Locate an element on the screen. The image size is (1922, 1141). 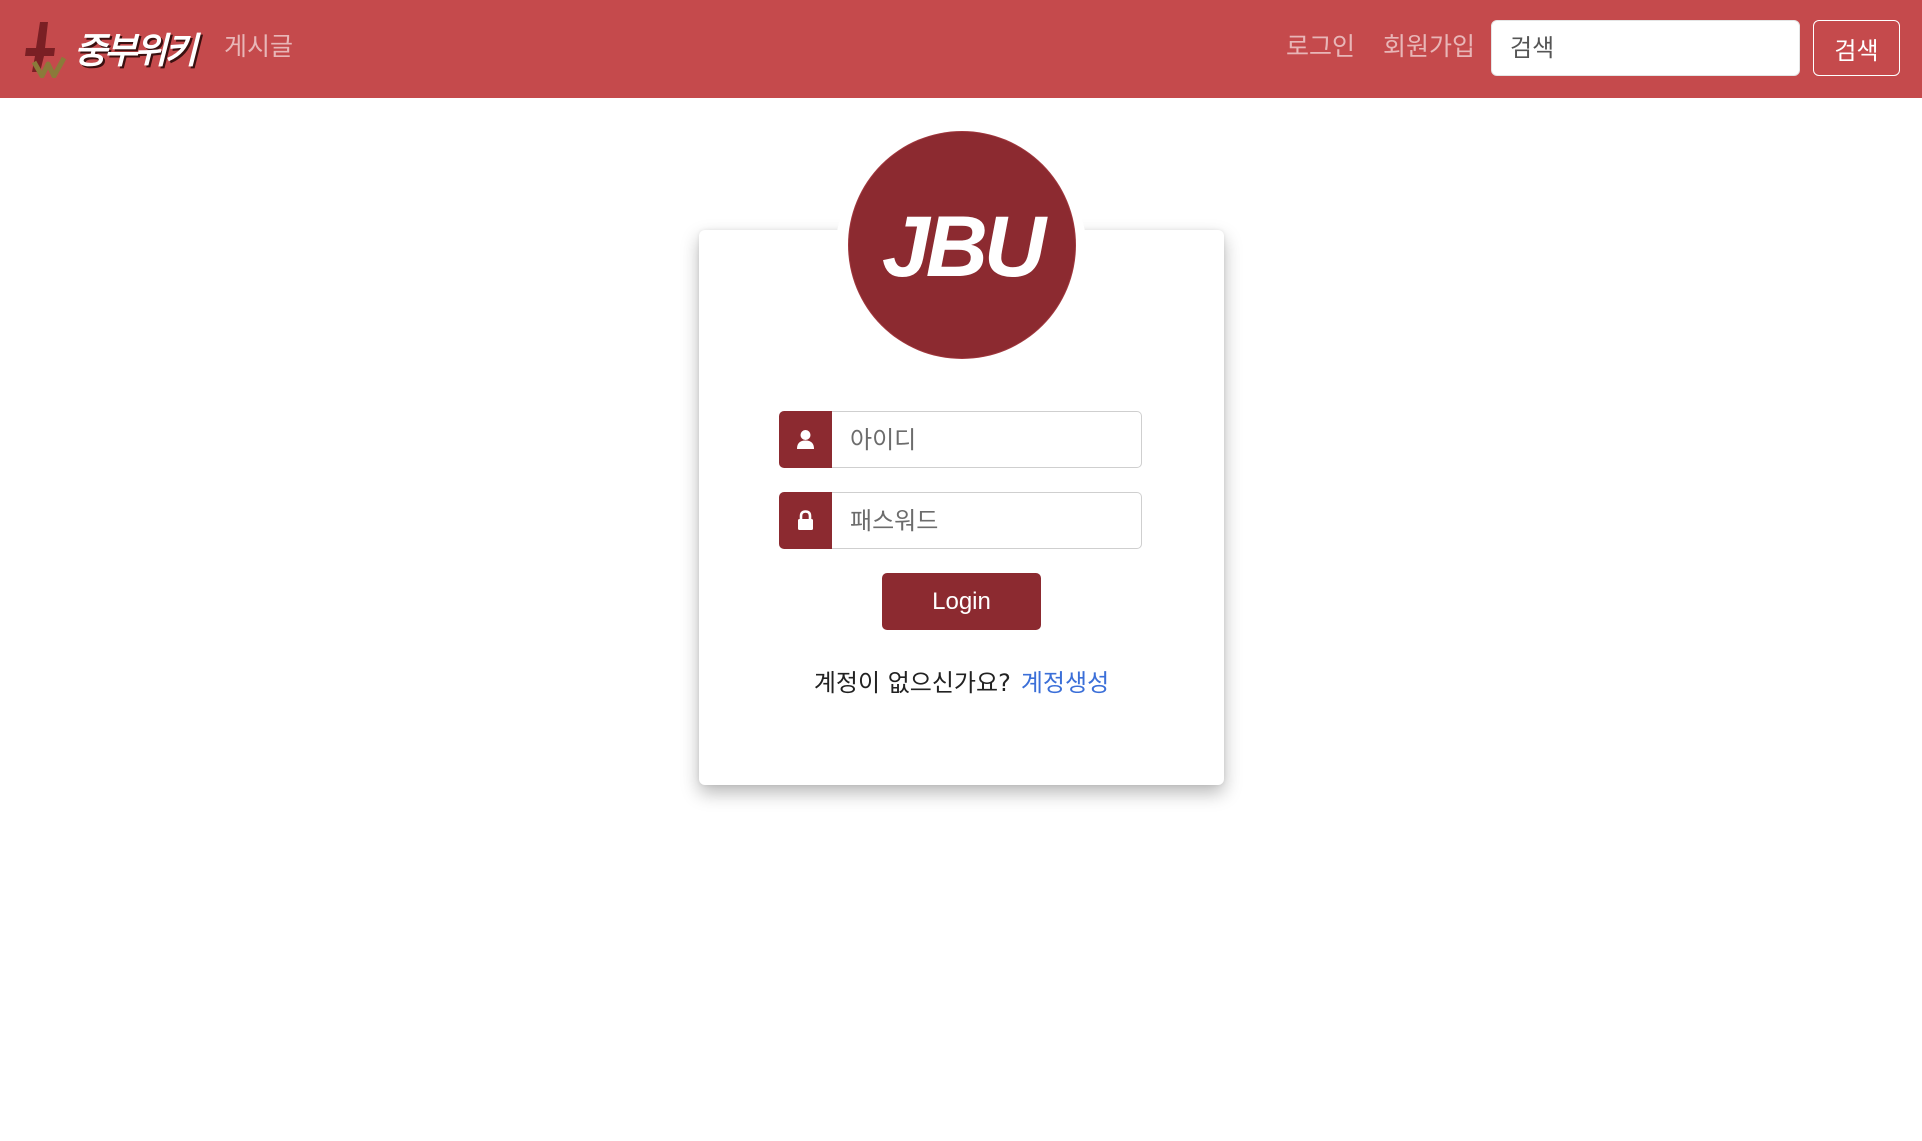
jbu-logo-icon: JBU is located at coordinates (967, 247).